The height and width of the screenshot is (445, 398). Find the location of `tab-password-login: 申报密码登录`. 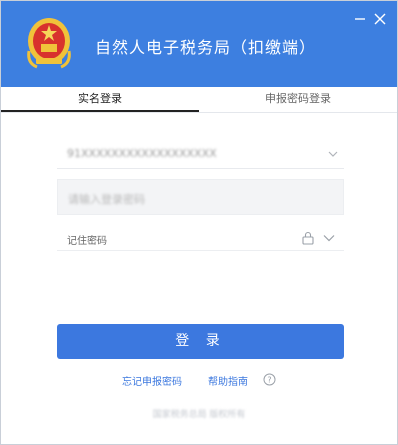

tab-password-login: 申报密码登录 is located at coordinates (298, 99).